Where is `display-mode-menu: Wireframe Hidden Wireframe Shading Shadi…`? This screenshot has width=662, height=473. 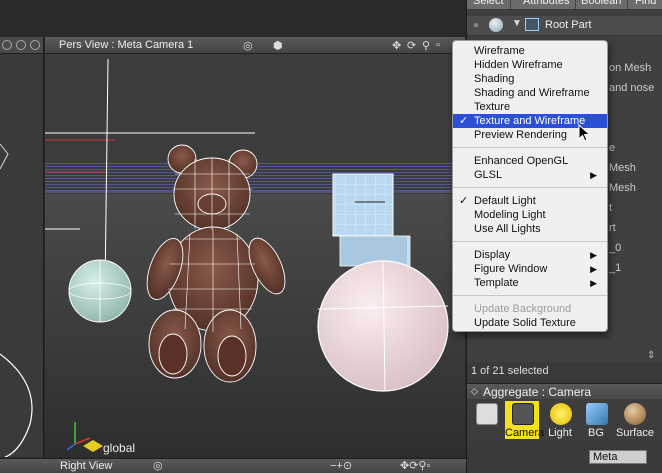
display-mode-menu: Wireframe Hidden Wireframe Shading Shadi… is located at coordinates (530, 186).